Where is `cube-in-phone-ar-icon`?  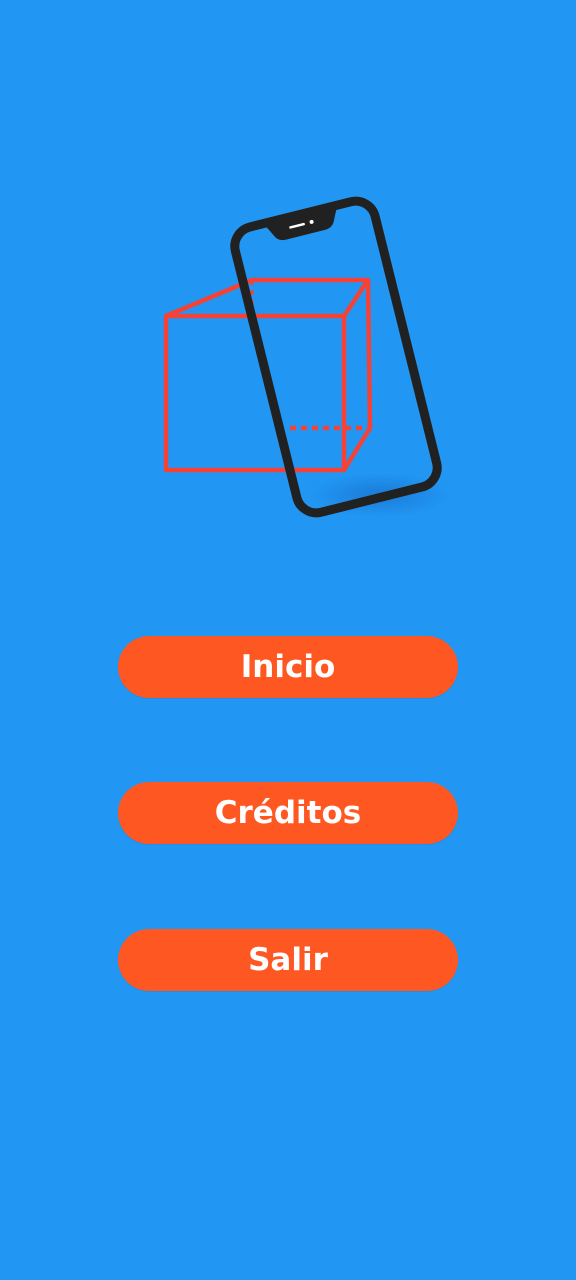 cube-in-phone-ar-icon is located at coordinates (306, 357).